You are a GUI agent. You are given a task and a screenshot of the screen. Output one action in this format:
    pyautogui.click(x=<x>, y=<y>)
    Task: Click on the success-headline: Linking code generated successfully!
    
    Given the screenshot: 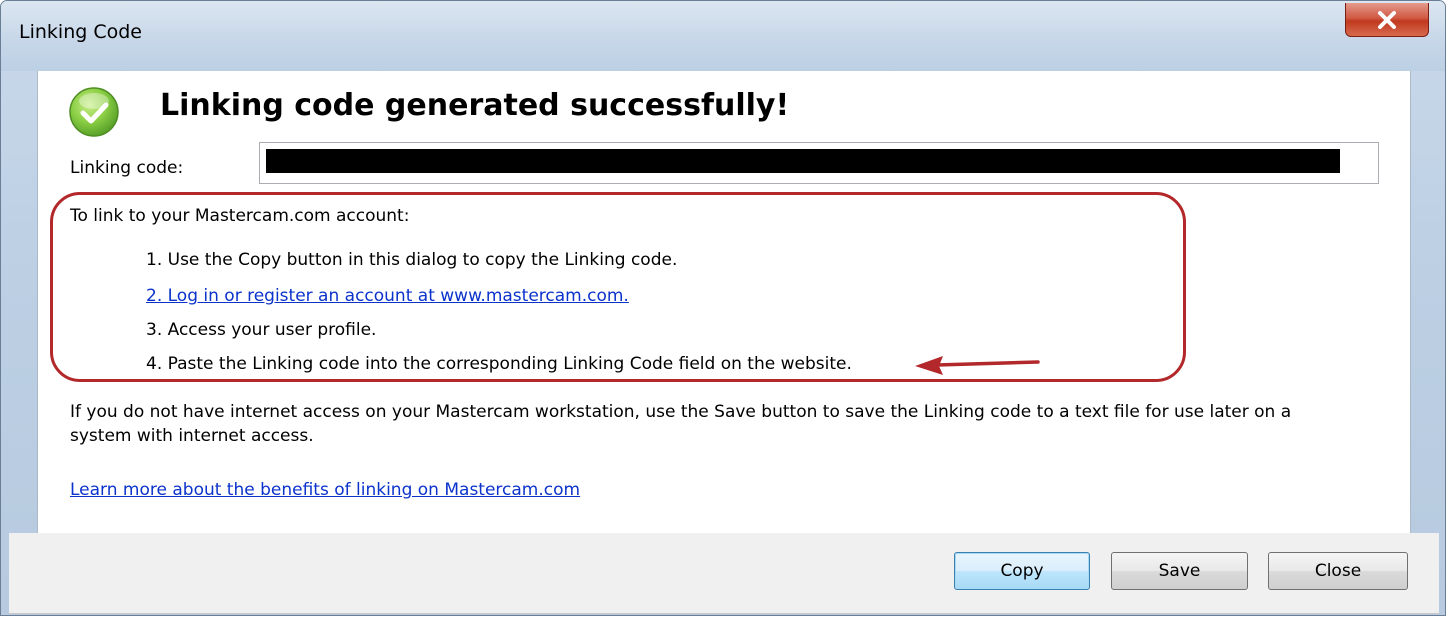 What is the action you would take?
    pyautogui.click(x=475, y=105)
    